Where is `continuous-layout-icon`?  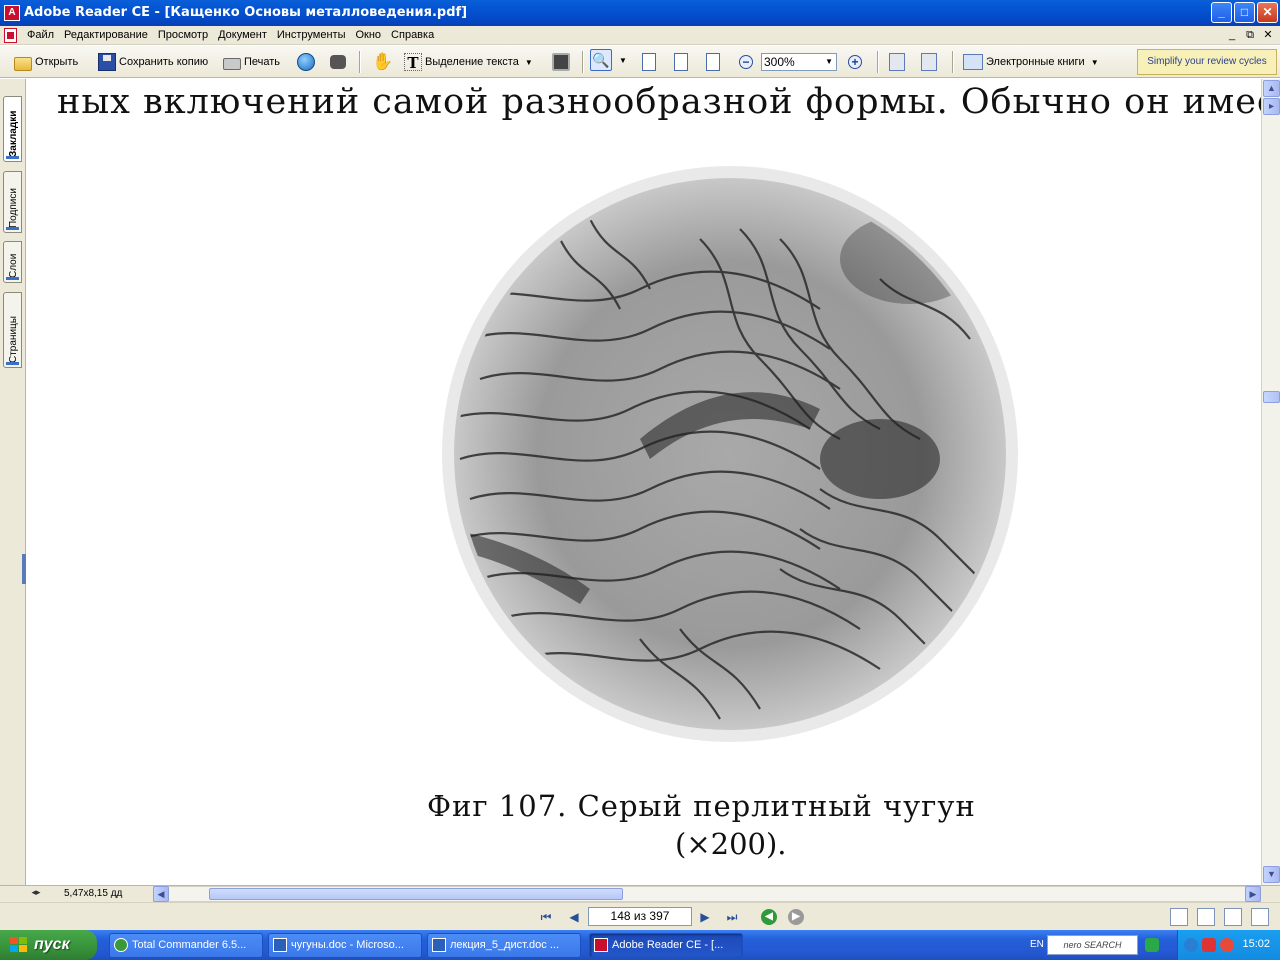 continuous-layout-icon is located at coordinates (1206, 917).